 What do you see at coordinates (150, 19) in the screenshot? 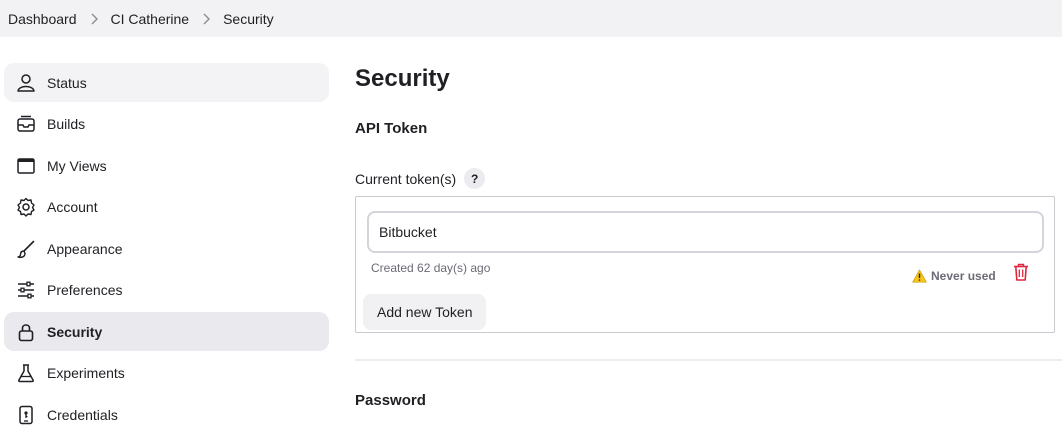
I see `breadcrumb-ci-catherine: CI Catherine` at bounding box center [150, 19].